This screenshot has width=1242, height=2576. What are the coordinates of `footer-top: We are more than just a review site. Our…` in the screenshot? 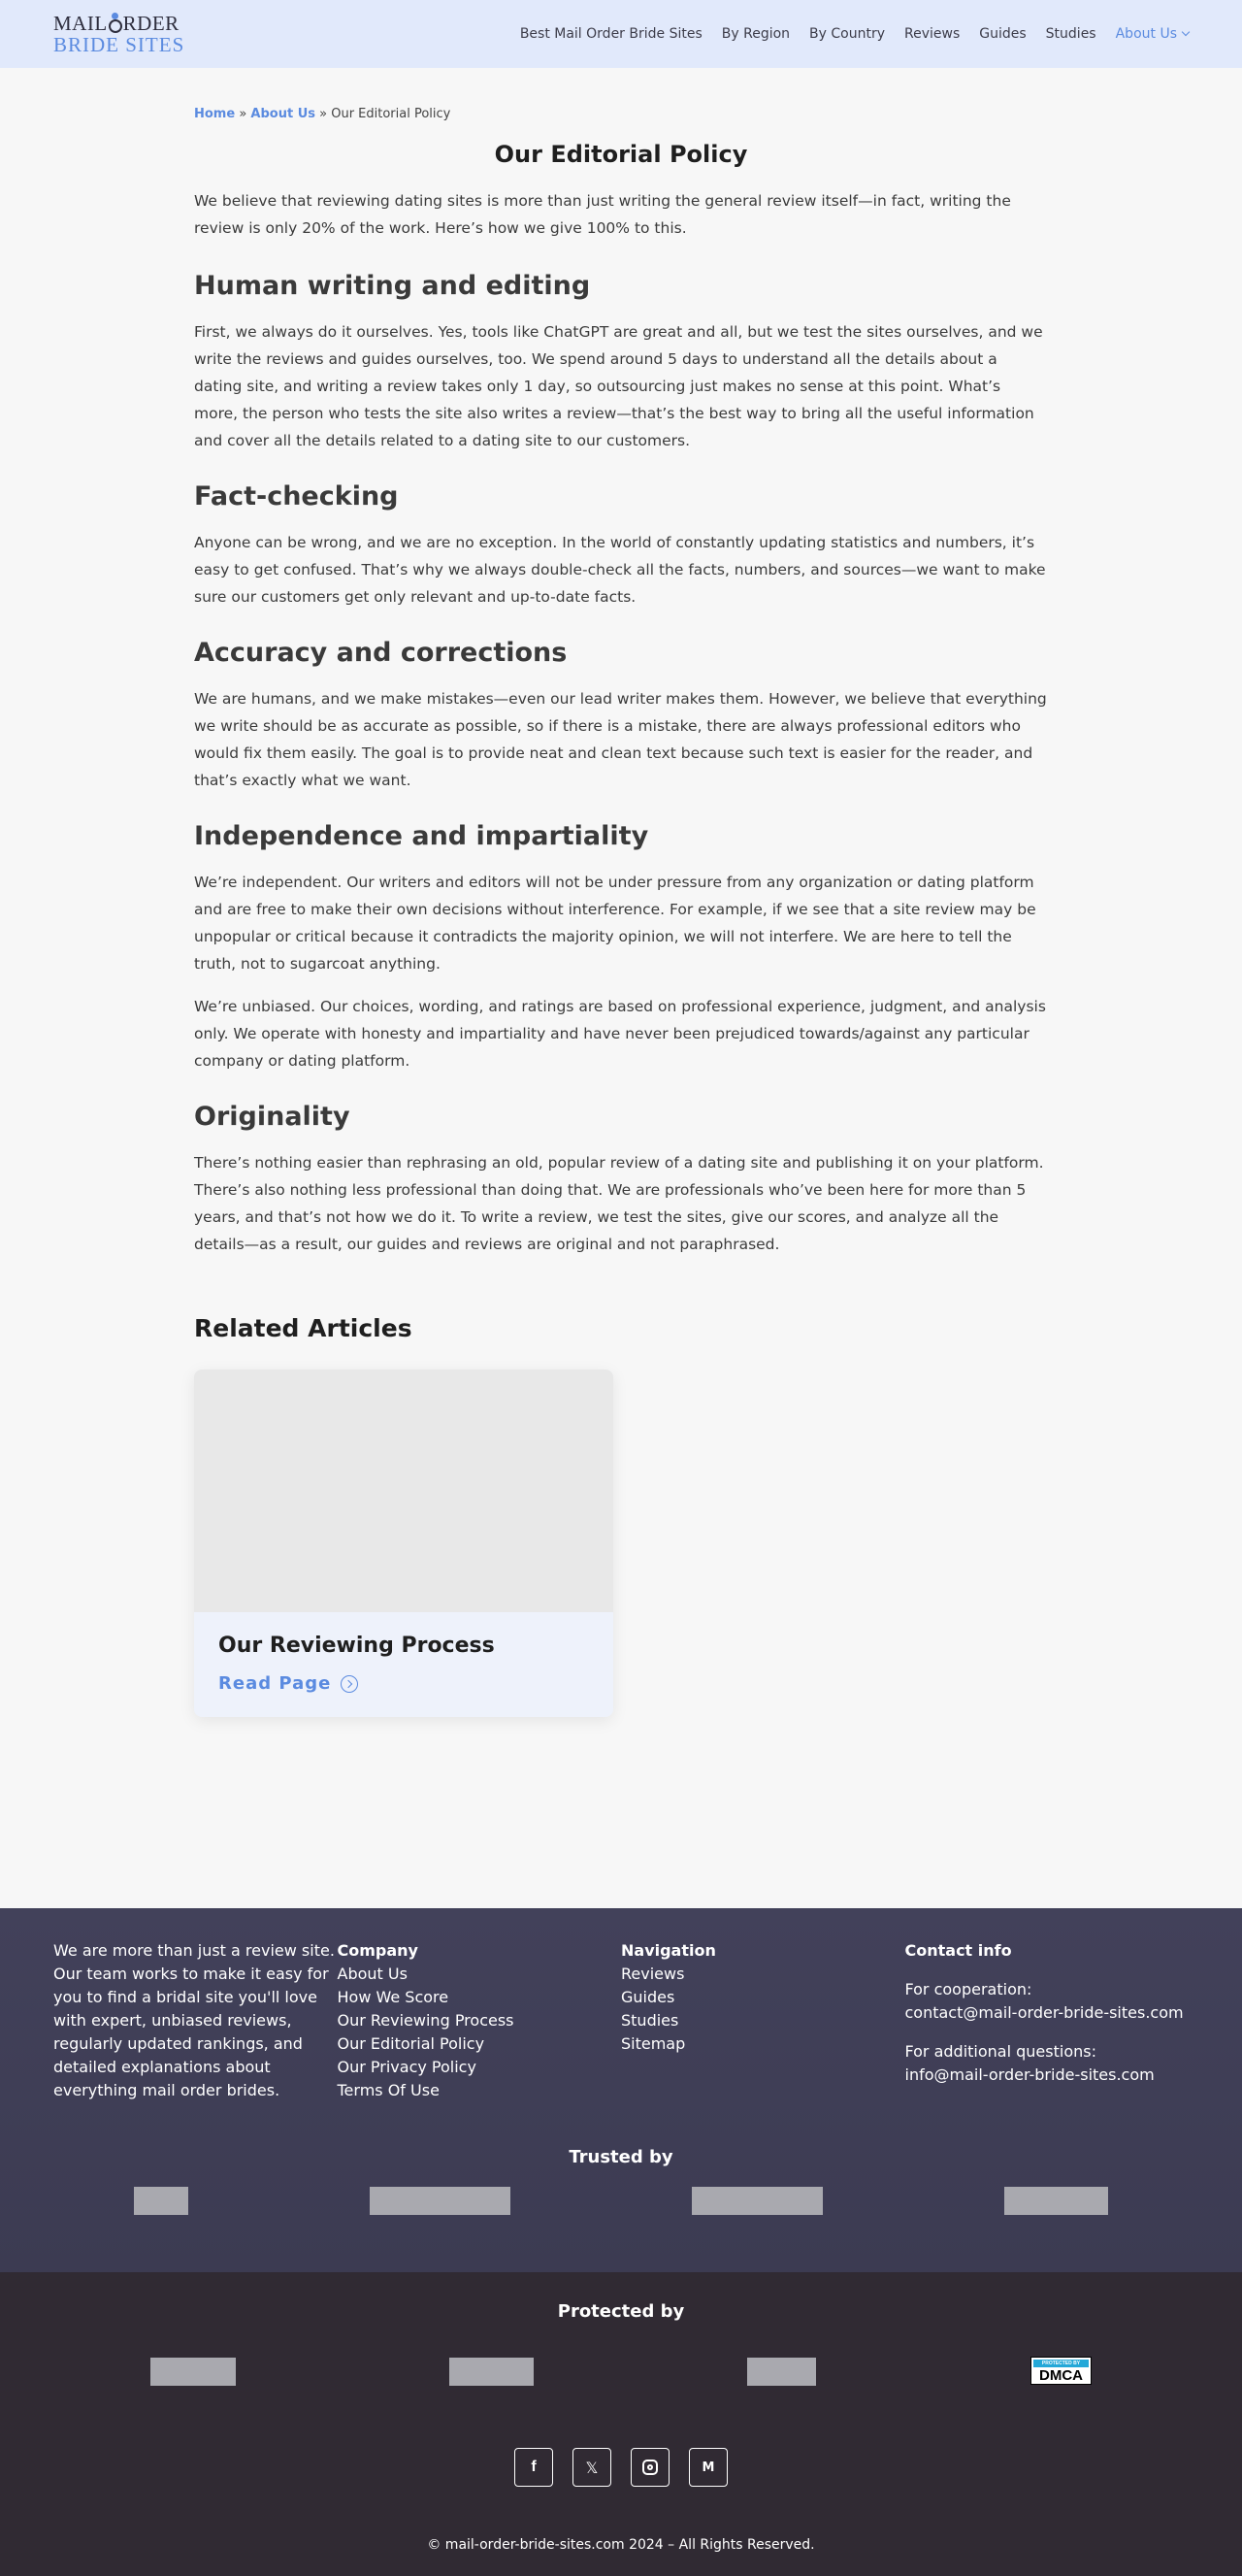 It's located at (621, 2090).